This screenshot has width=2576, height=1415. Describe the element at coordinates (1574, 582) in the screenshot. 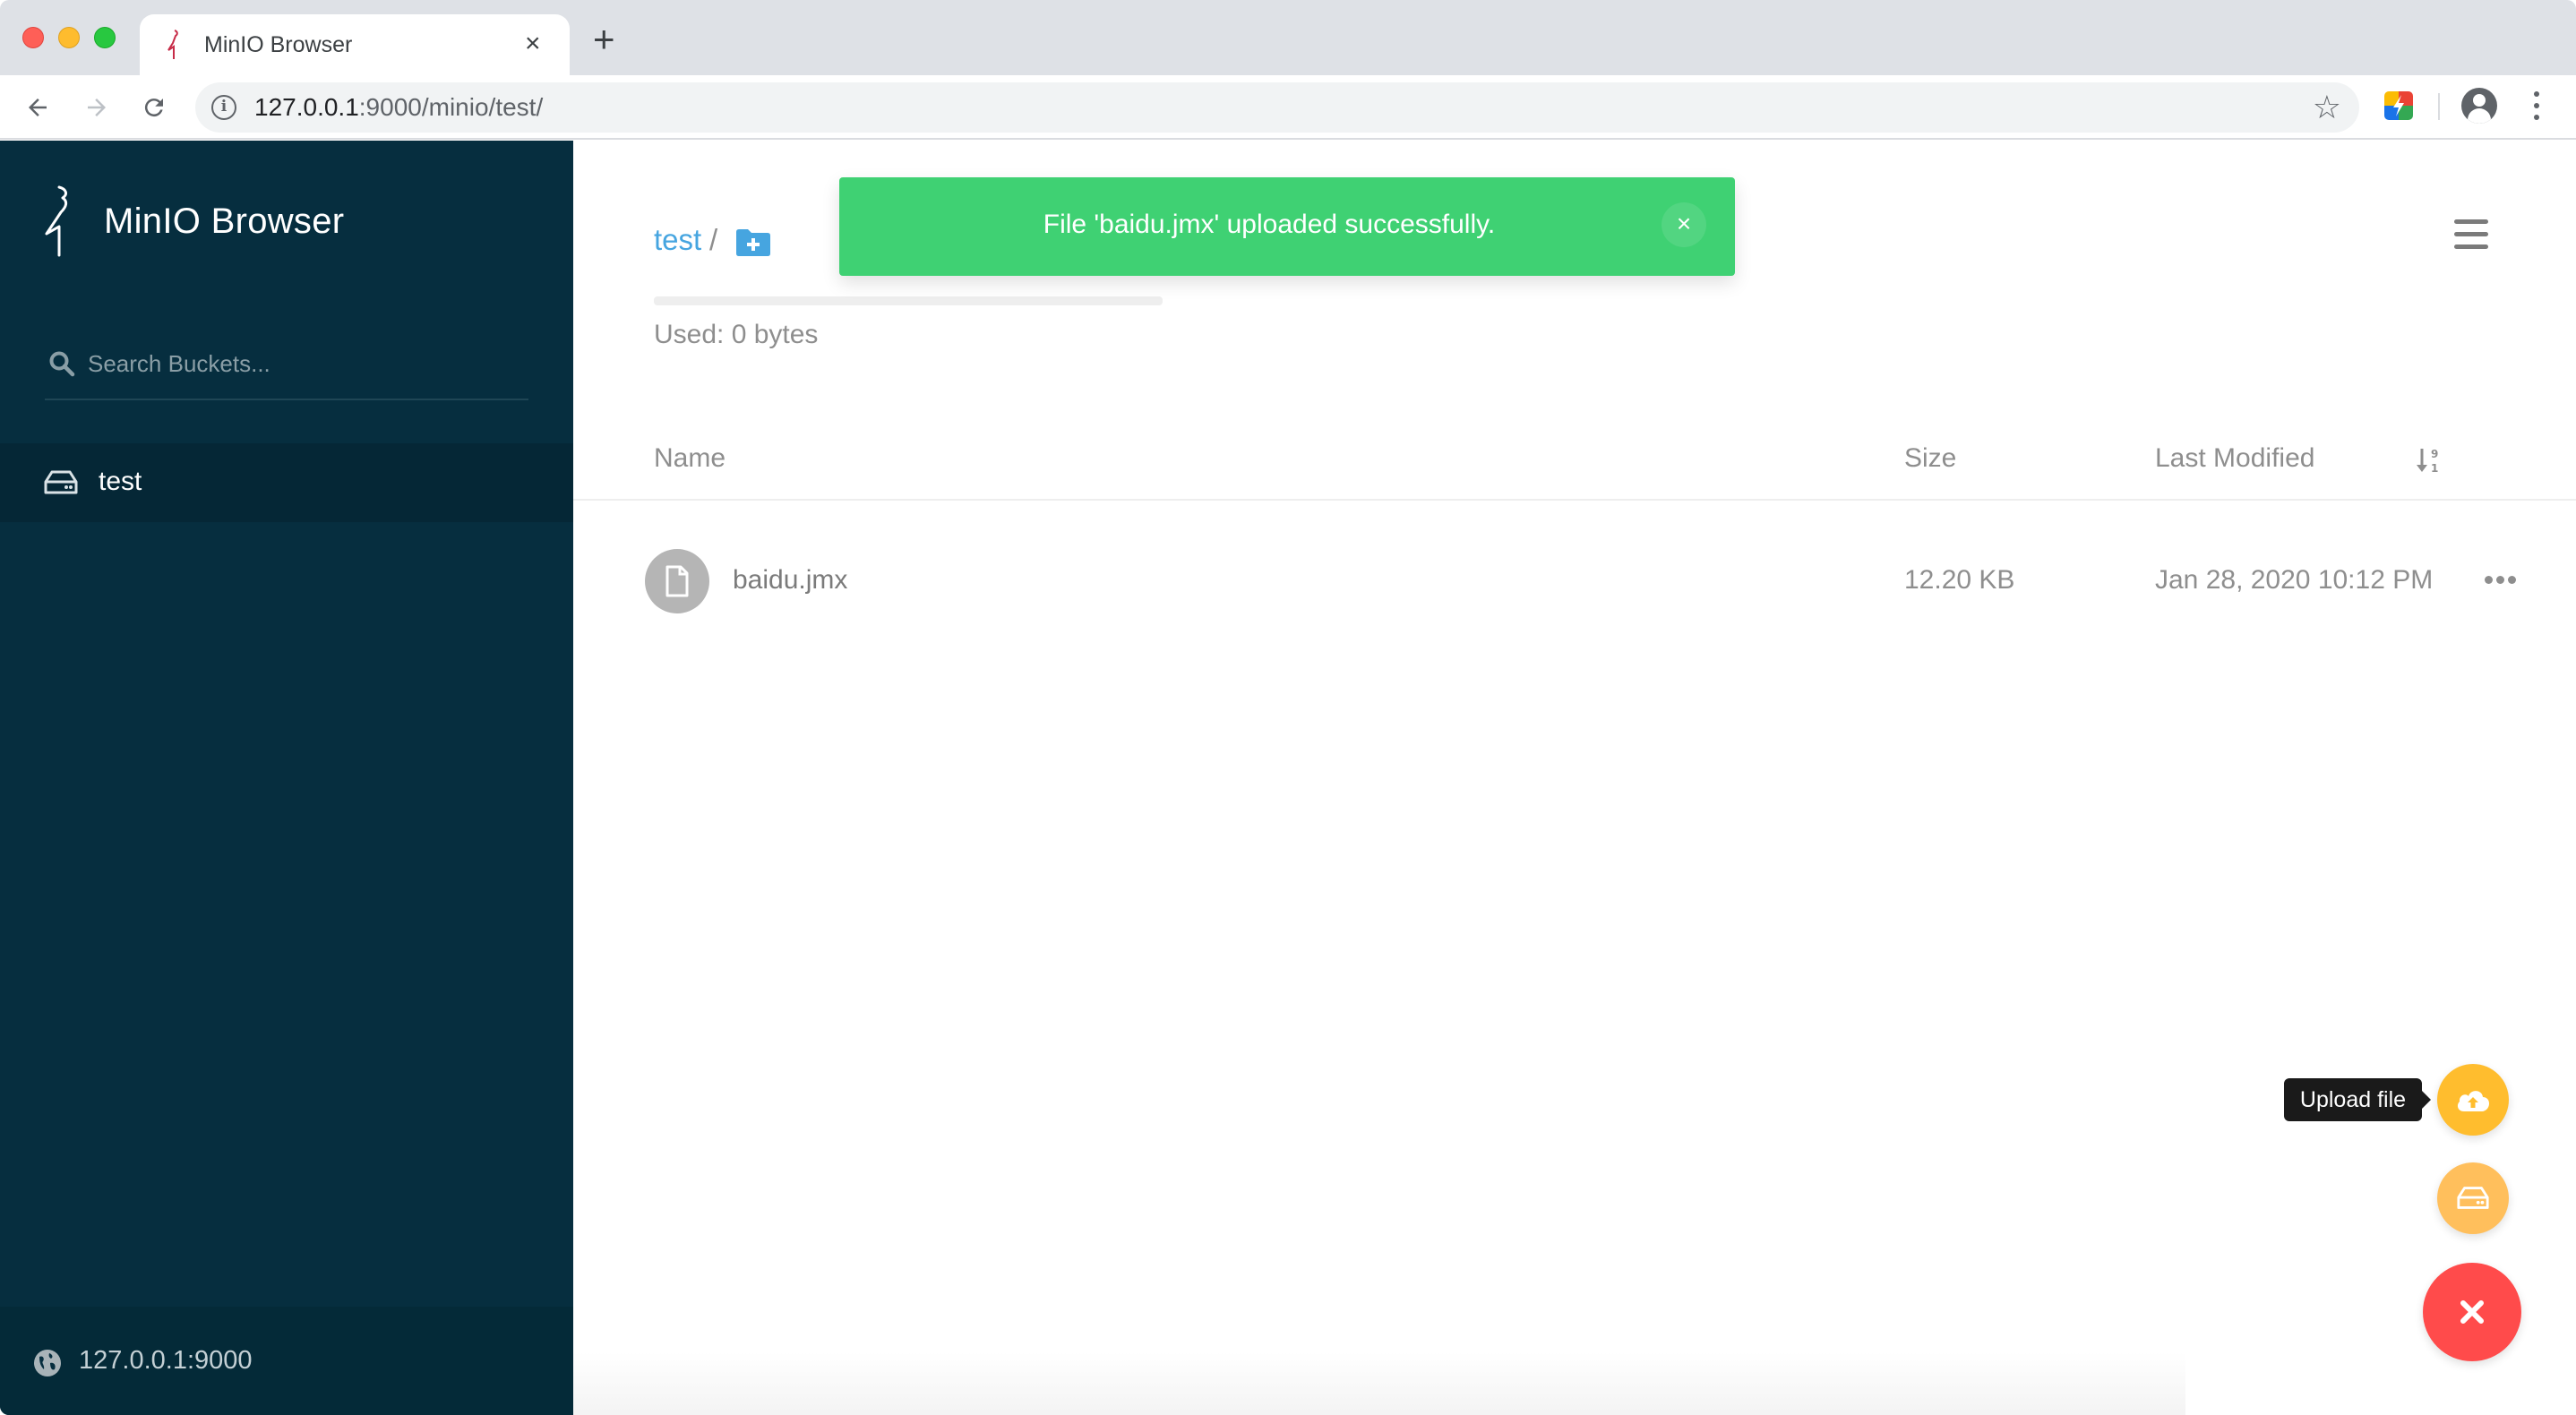

I see `table-row: baidu.jmx 12.20 KB Jan 28, 2020 10:12 PM` at that location.